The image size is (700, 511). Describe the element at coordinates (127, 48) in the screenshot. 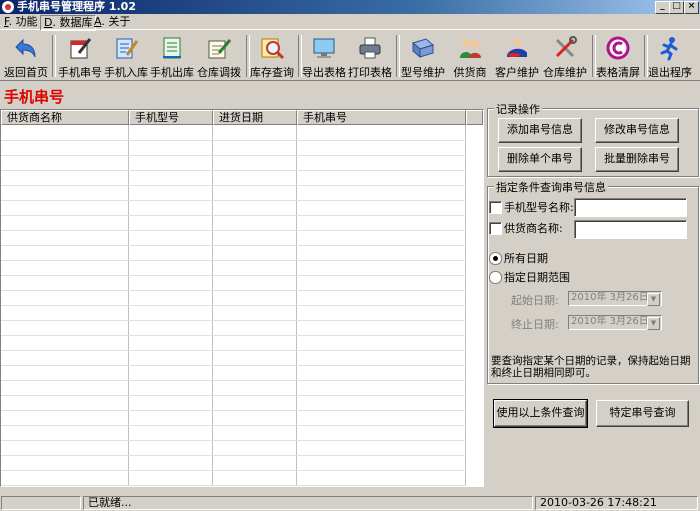

I see `form-pen-icon` at that location.